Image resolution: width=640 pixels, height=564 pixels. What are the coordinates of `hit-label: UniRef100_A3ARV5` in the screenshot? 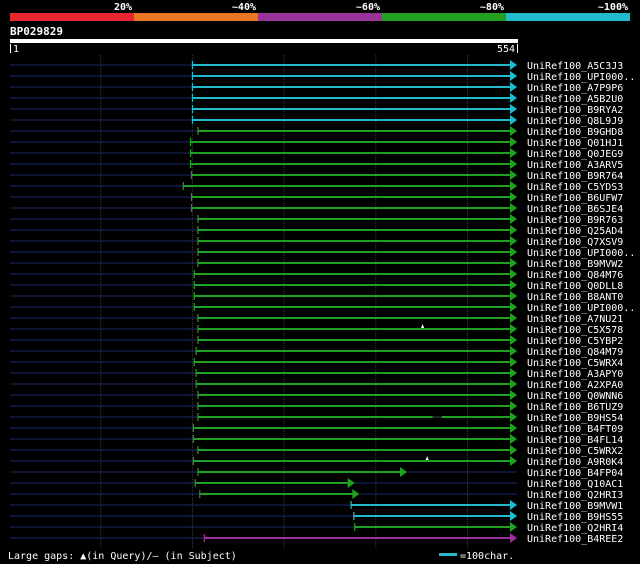 It's located at (575, 165).